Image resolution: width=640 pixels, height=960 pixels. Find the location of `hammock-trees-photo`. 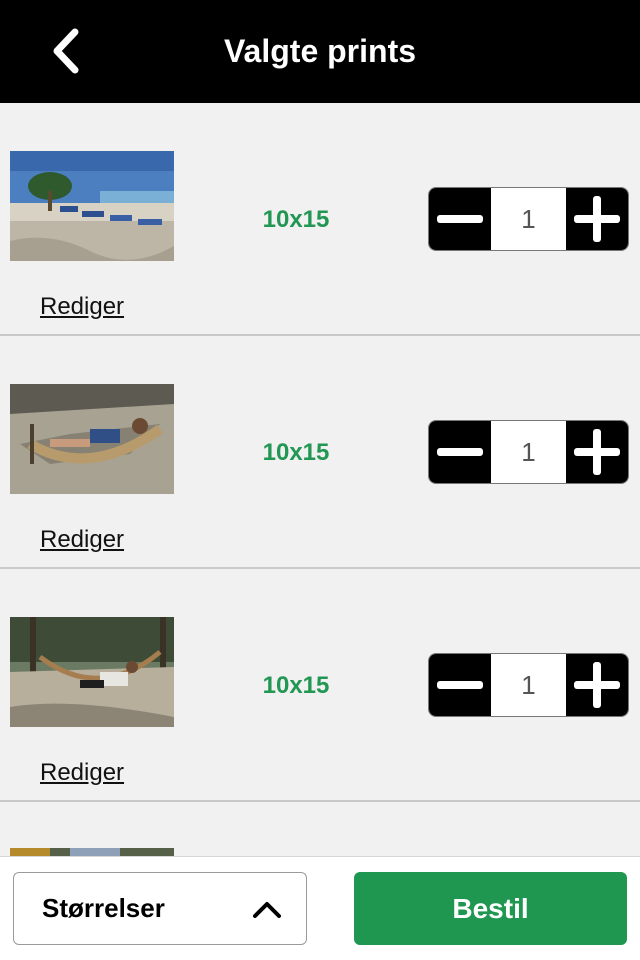

hammock-trees-photo is located at coordinates (92, 672).